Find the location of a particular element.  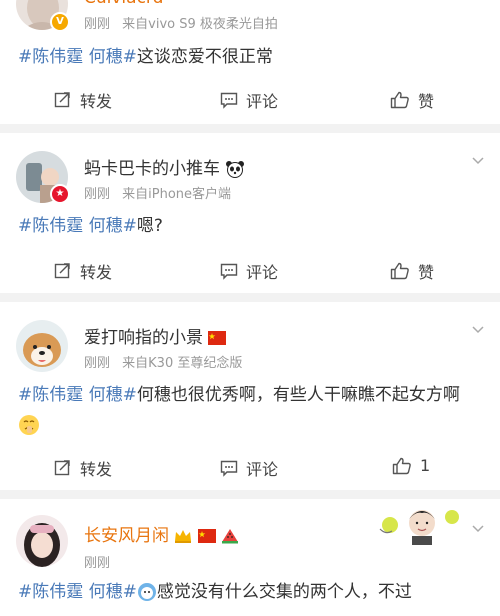

action-bar: 转发 评论 1 is located at coordinates (250, 468).